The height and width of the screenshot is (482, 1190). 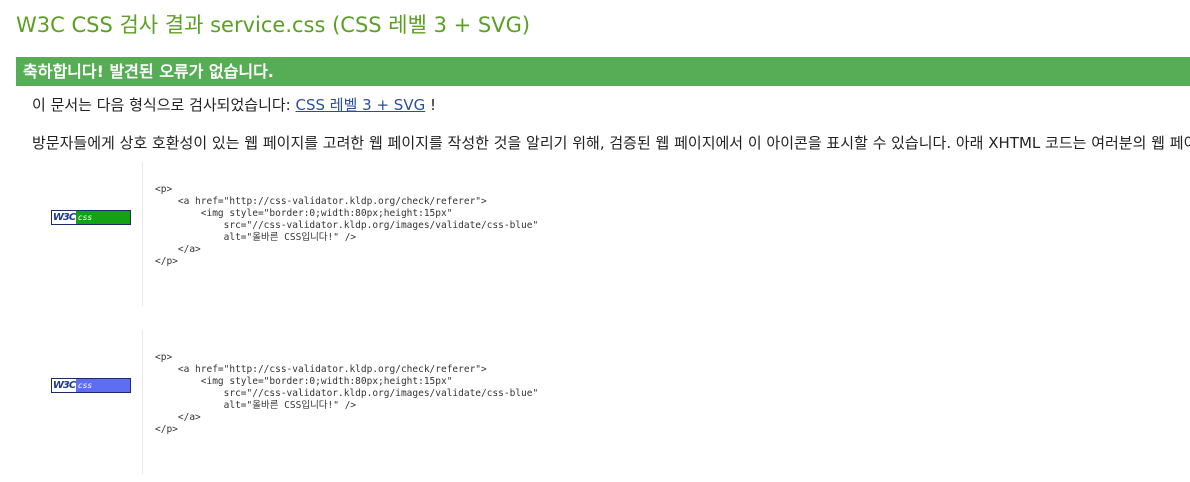 What do you see at coordinates (361, 105) in the screenshot?
I see `profile-link: CSS 레벨 3 + SVG` at bounding box center [361, 105].